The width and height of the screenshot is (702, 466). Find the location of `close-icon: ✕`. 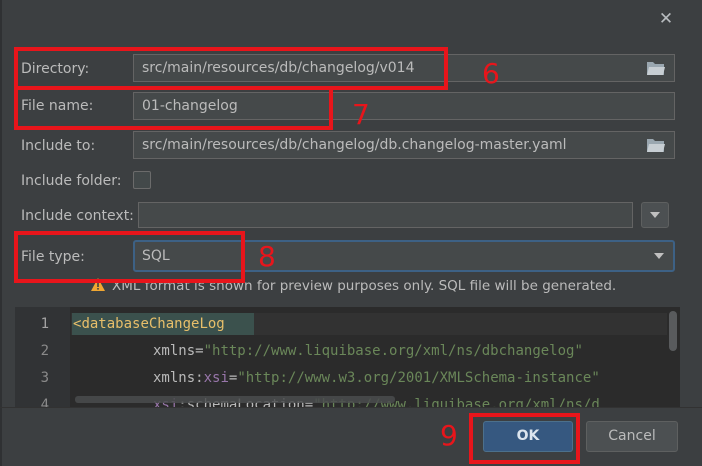

close-icon: ✕ is located at coordinates (666, 19).